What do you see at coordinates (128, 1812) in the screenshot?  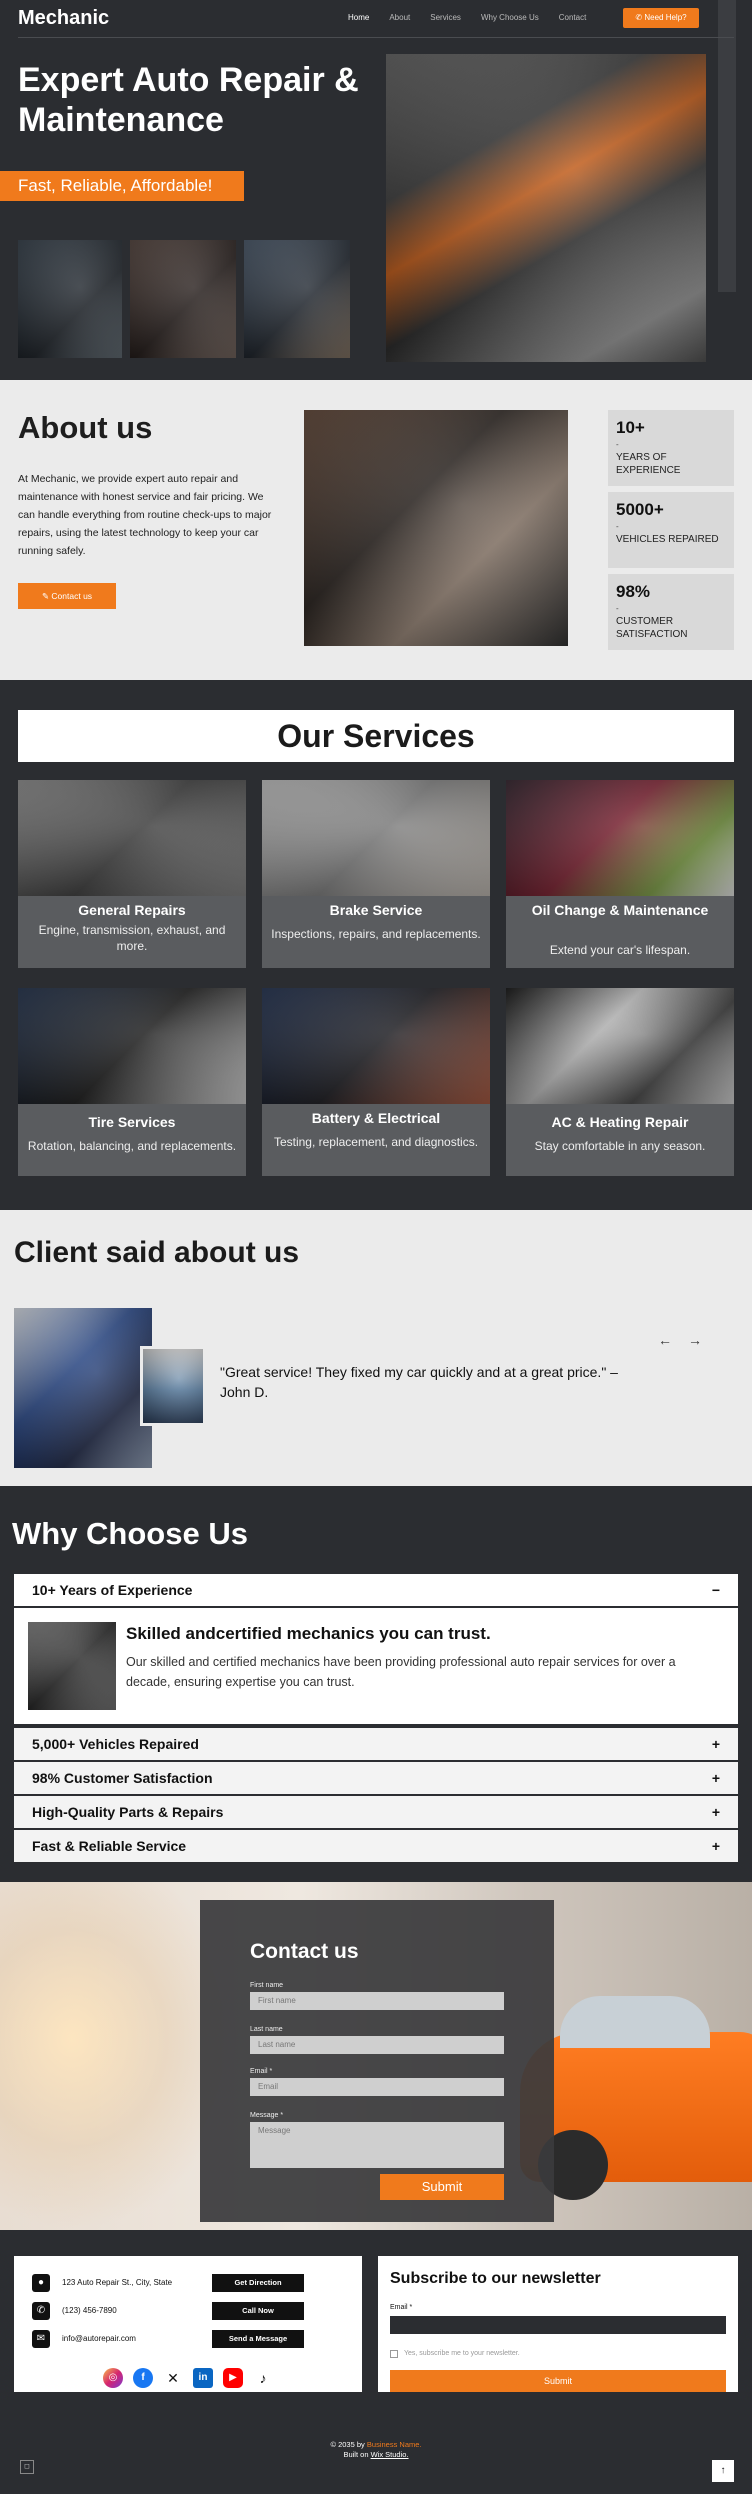 I see `accordion-title: High-Quality Parts & Repairs` at bounding box center [128, 1812].